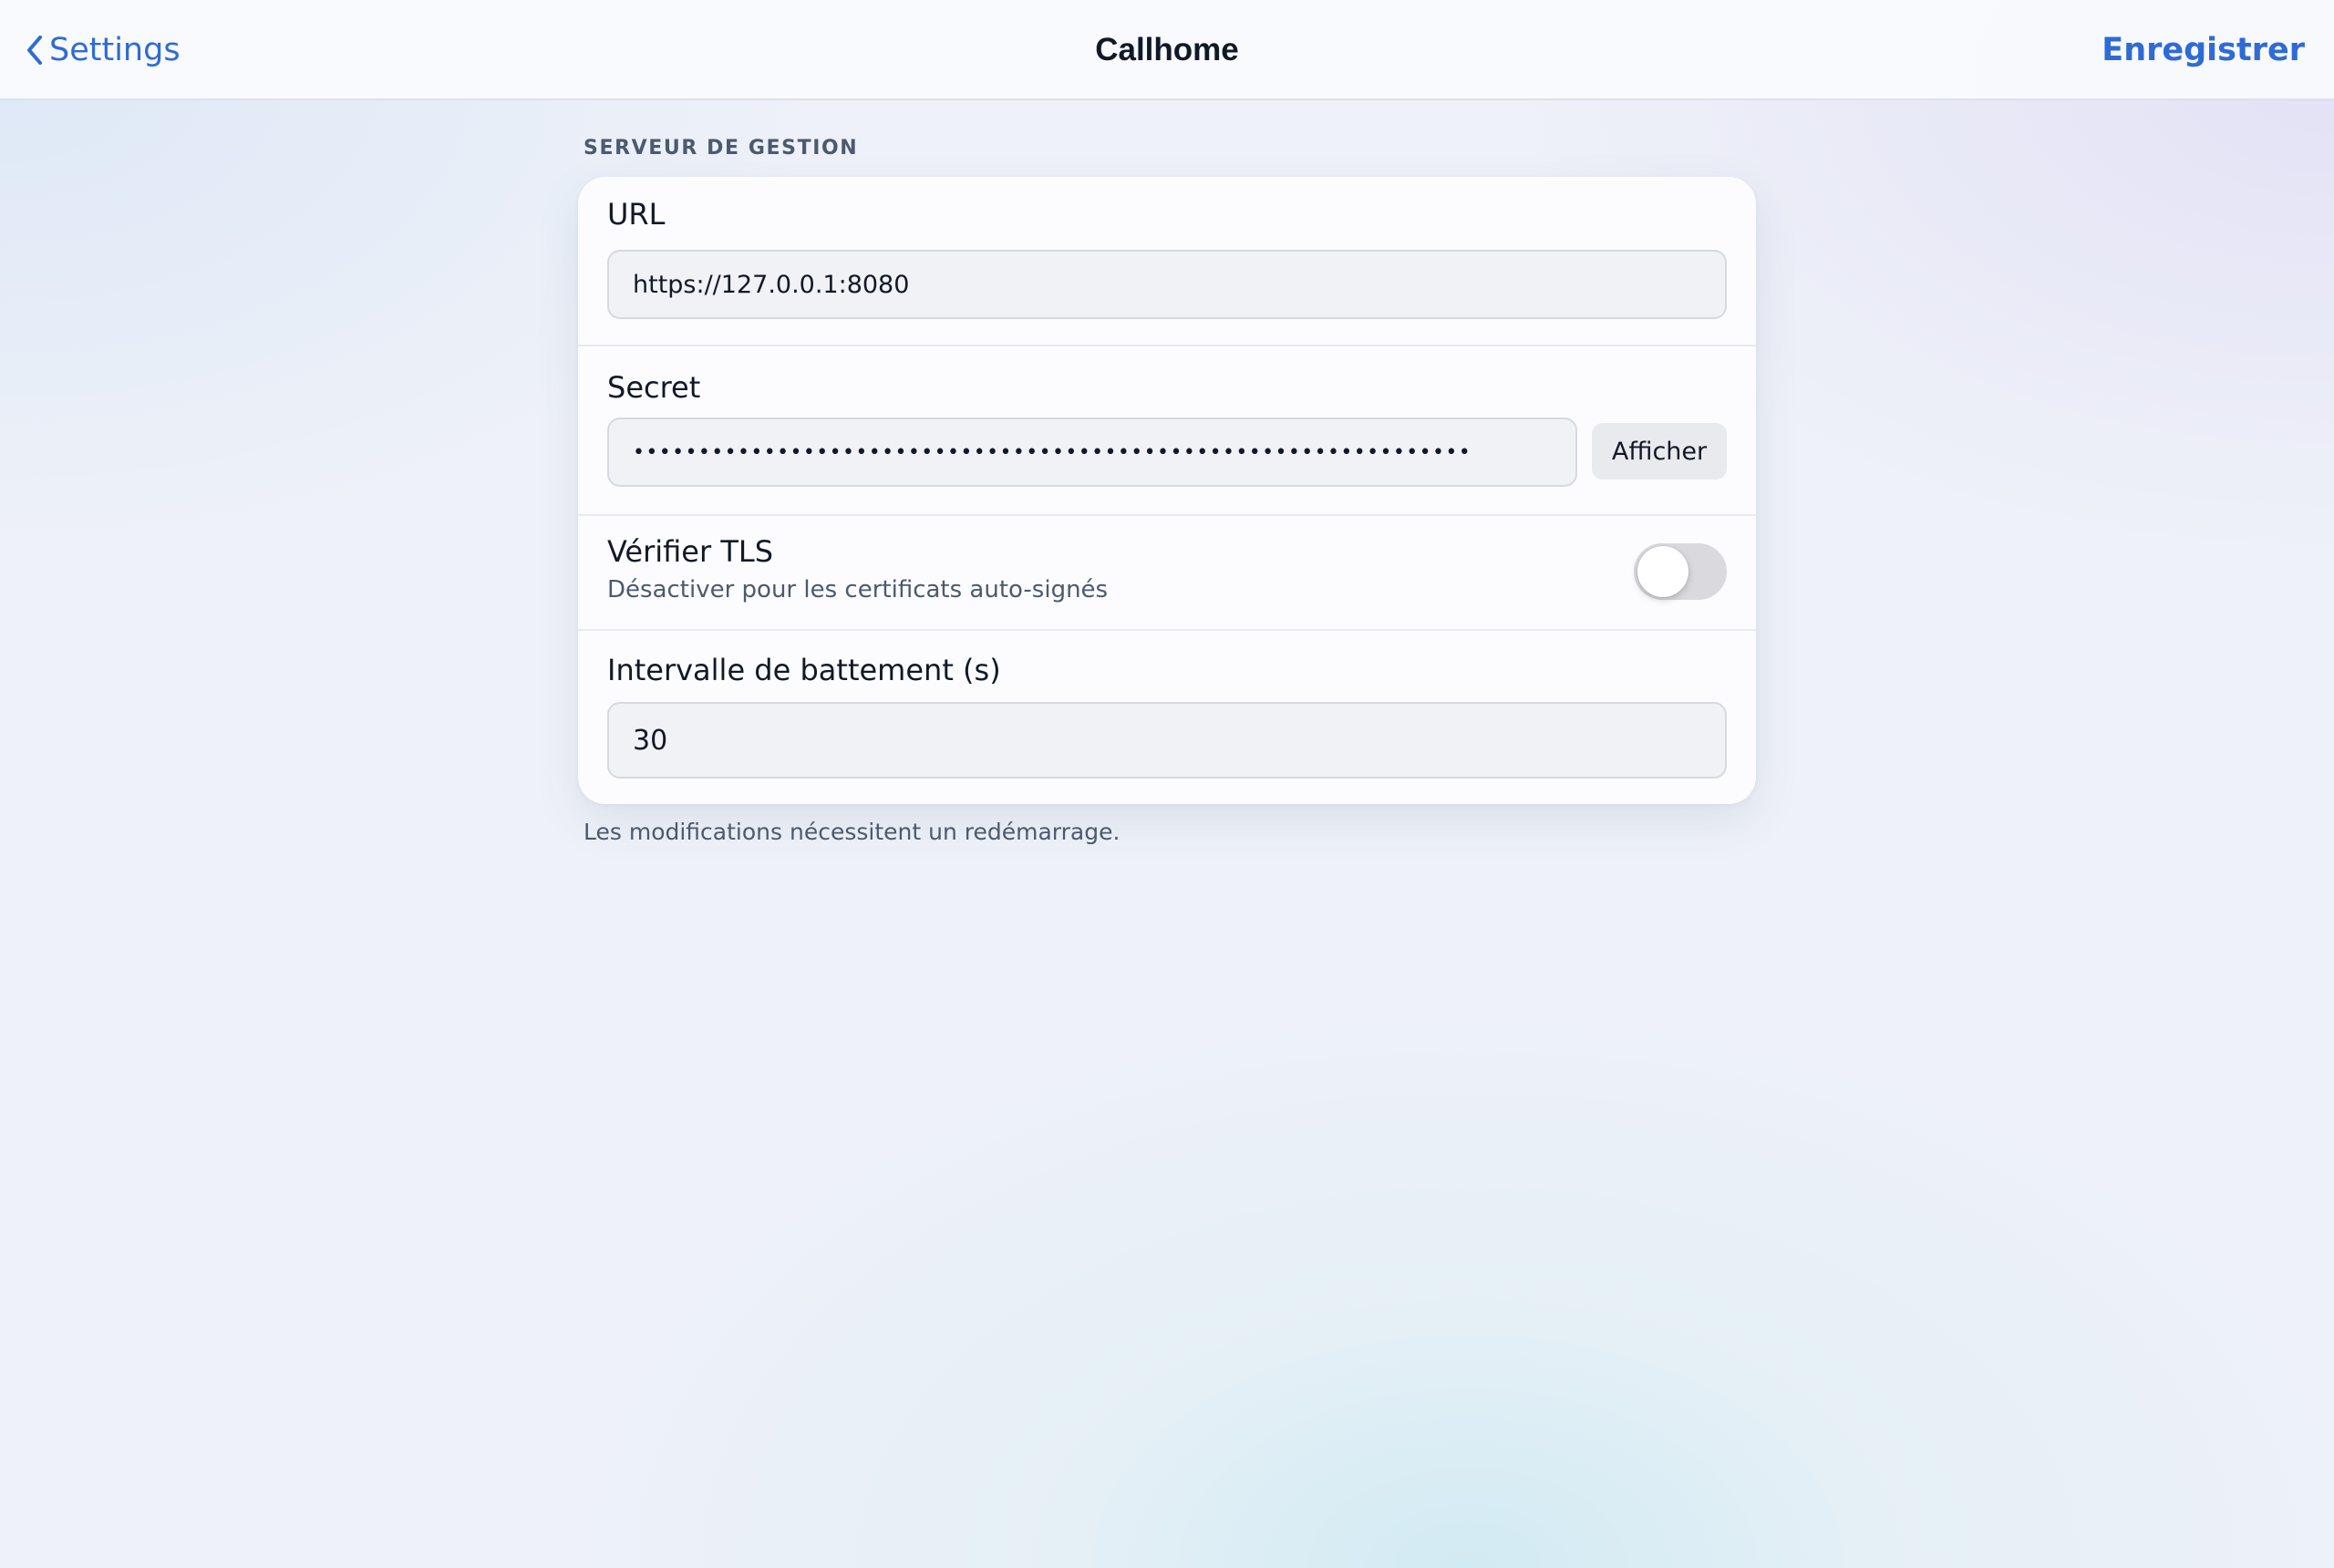 Image resolution: width=2334 pixels, height=1568 pixels. Describe the element at coordinates (2203, 50) in the screenshot. I see `save-button: Enregistrer` at that location.